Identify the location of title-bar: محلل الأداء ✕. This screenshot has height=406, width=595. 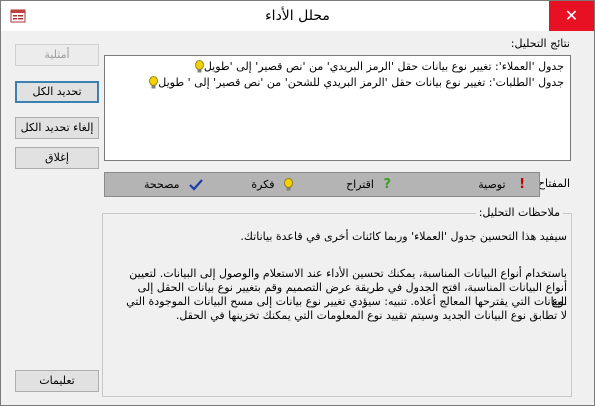
(297, 16).